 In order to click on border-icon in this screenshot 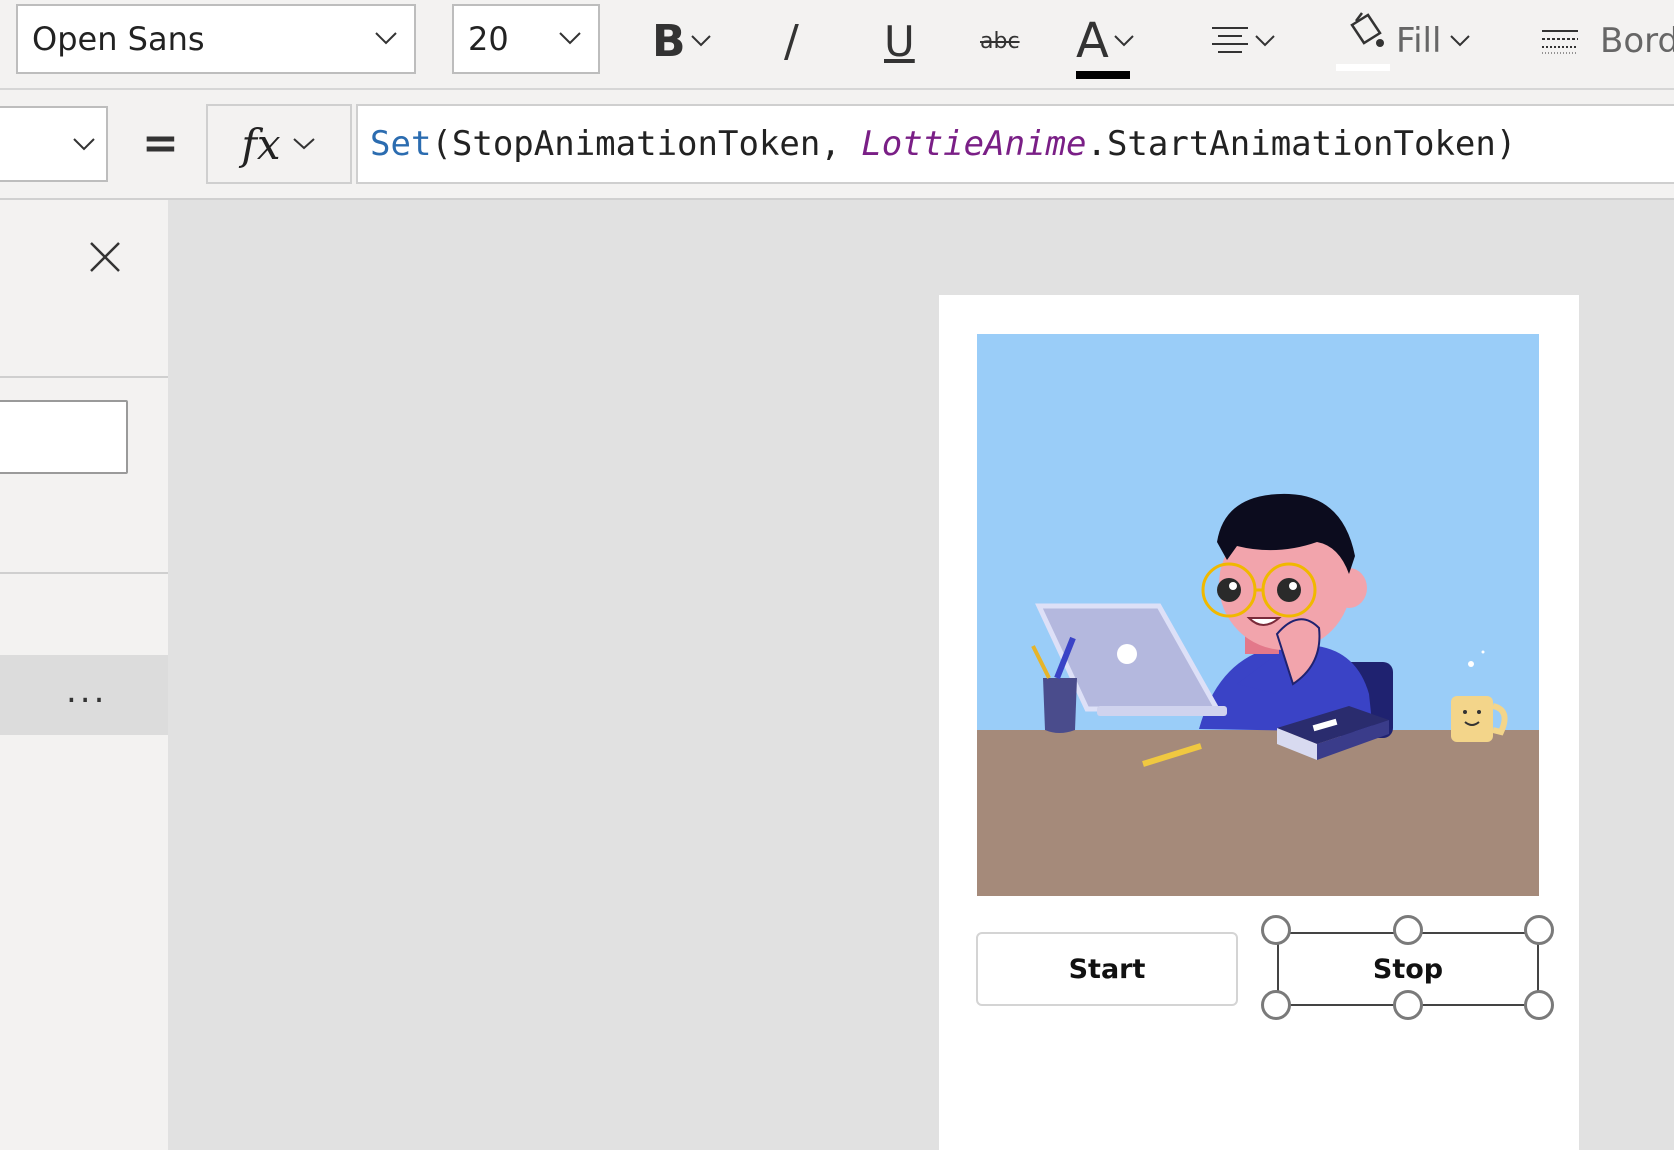, I will do `click(1560, 42)`.